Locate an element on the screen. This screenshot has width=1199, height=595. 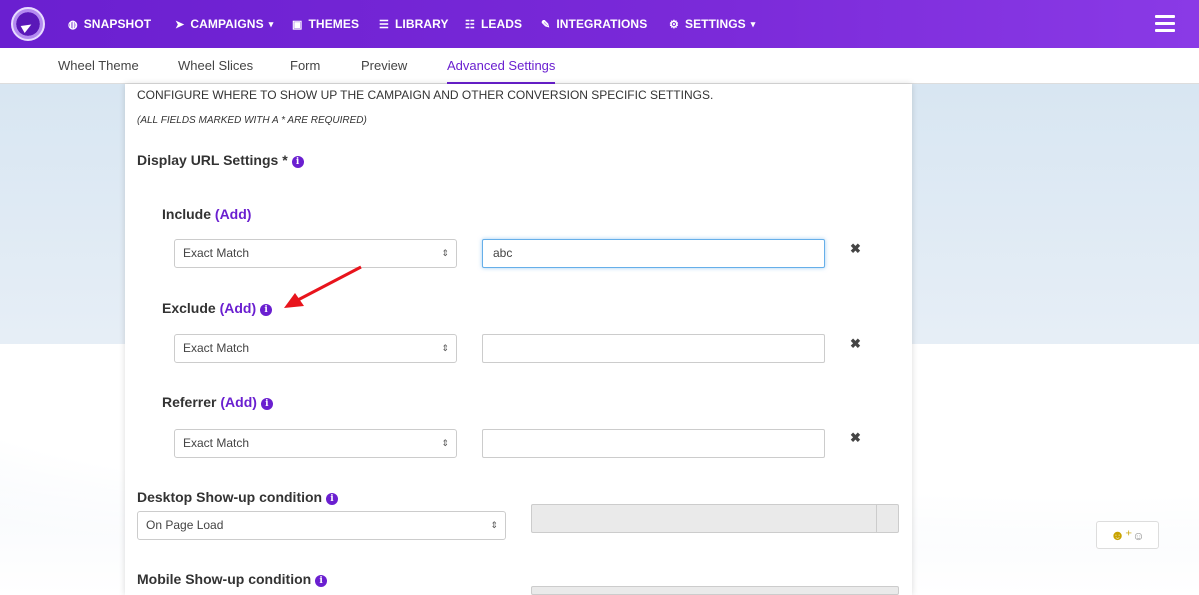
nav-settings-label: SETTINGS is located at coordinates (715, 24).